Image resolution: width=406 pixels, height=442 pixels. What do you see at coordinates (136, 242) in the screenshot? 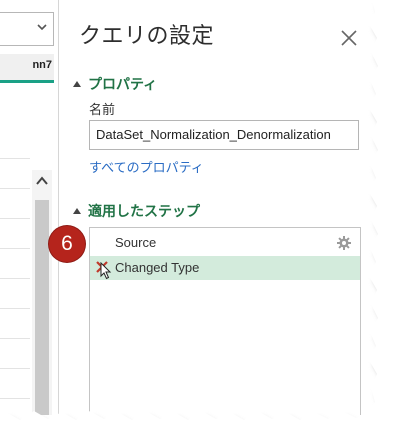
I see `step-label: Source` at bounding box center [136, 242].